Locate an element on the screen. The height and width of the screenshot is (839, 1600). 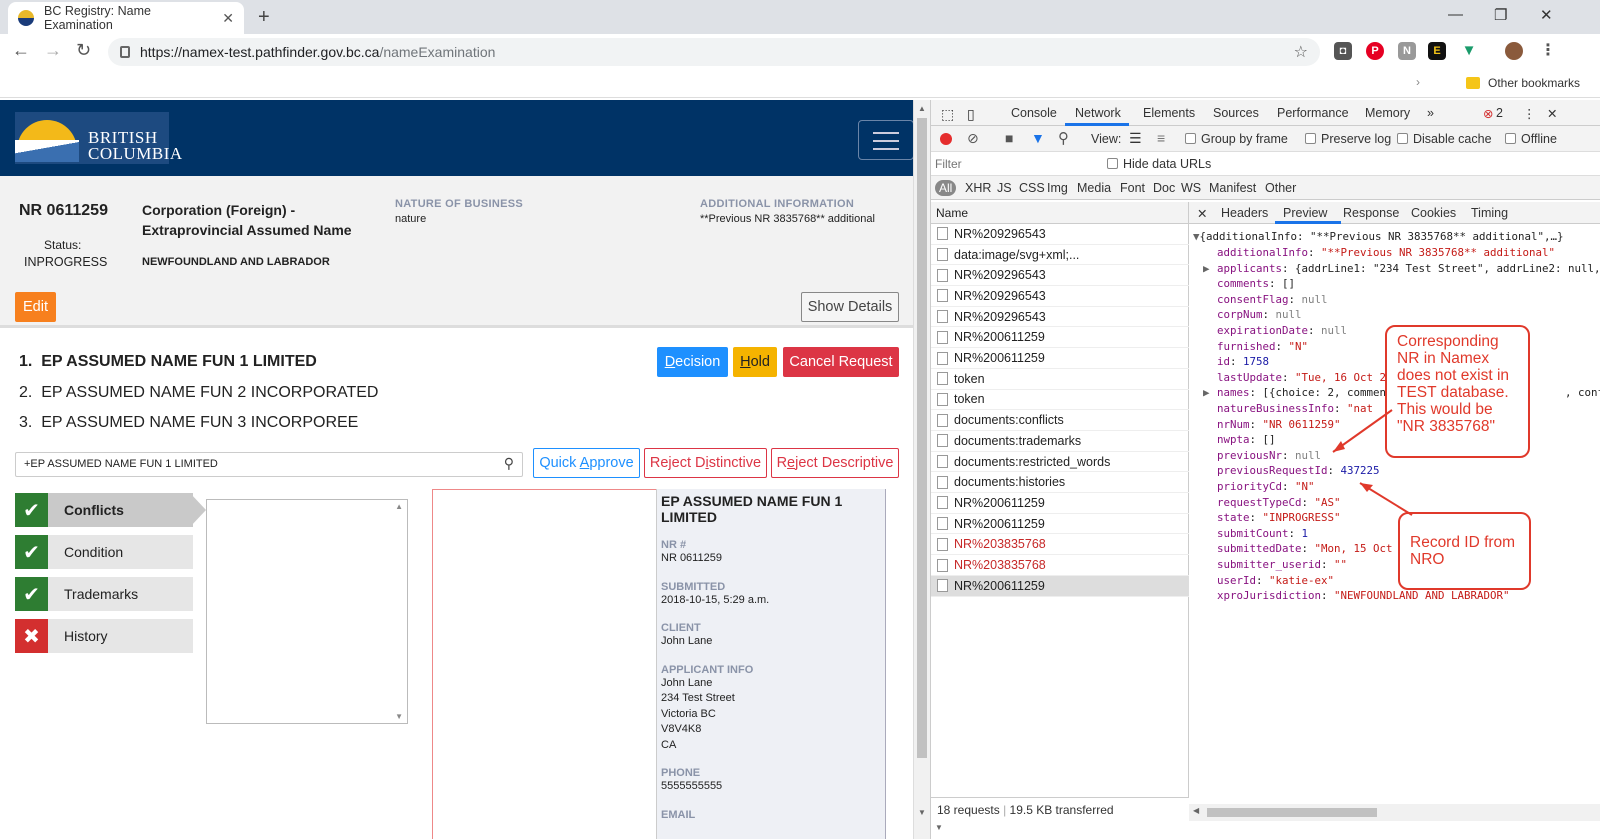
json-property: natureBusinessInfo: "nat is located at coordinates (1288, 408).